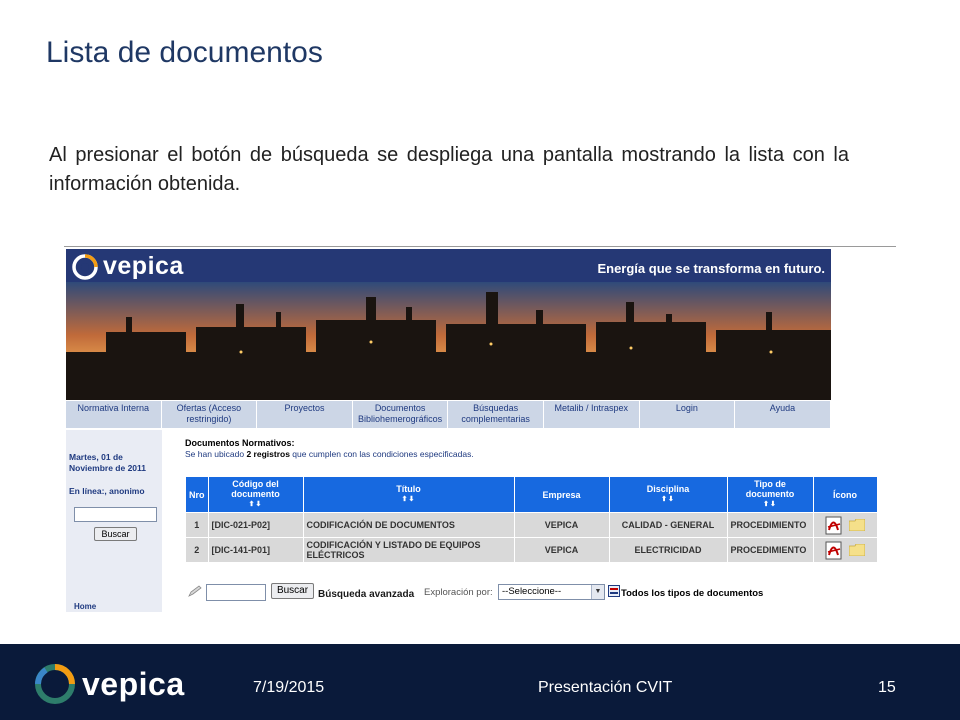 The height and width of the screenshot is (720, 960). I want to click on tagline: Energía que se transforma en futuro., so click(711, 268).